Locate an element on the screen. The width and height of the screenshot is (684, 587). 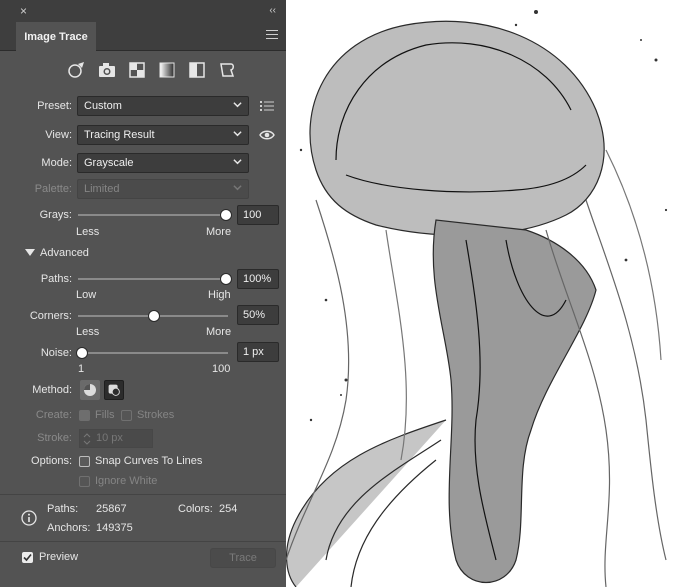
stroke-stepper: 10 px is located at coordinates (116, 438).